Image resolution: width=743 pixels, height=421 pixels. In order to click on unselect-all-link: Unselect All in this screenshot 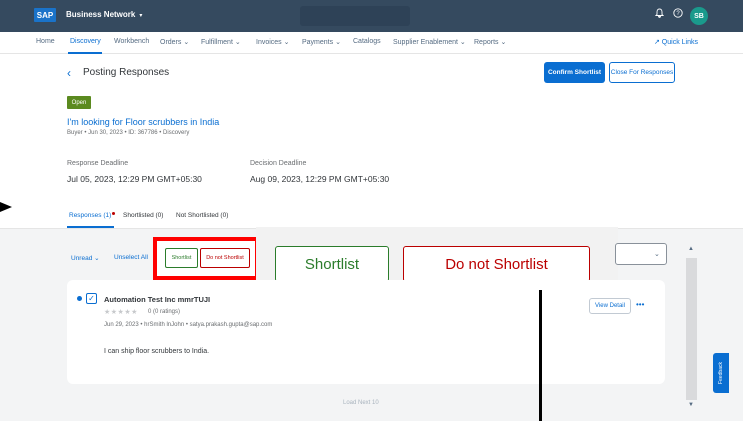, I will do `click(131, 257)`.